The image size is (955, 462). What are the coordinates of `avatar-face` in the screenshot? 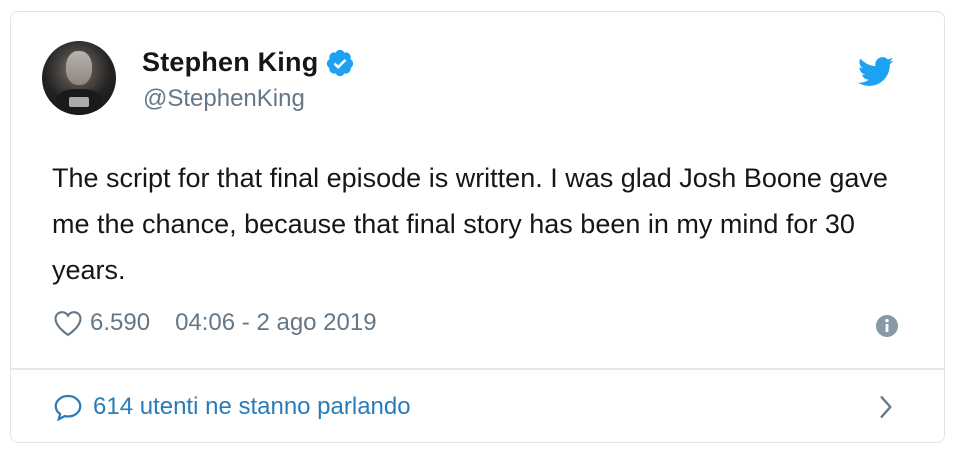 It's located at (79, 68).